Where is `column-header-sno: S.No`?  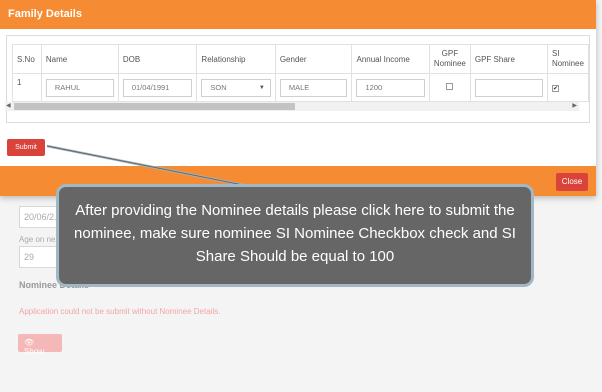
column-header-sno: S.No is located at coordinates (27, 59).